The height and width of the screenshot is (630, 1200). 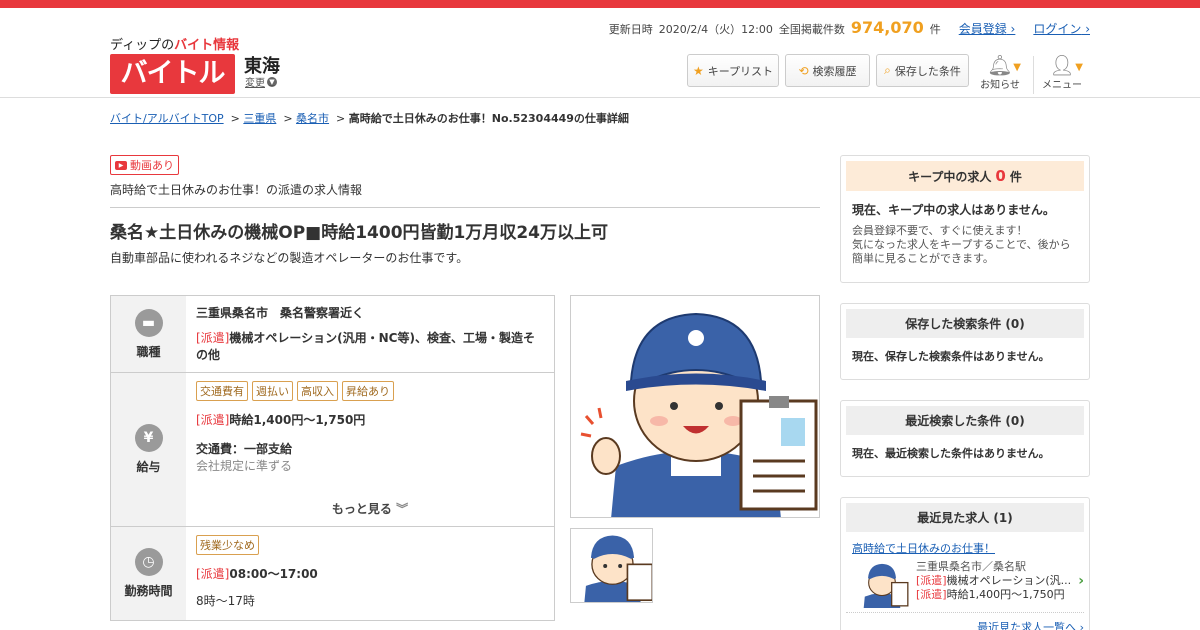 I want to click on search-history-button: ⟲ 検索履歴, so click(x=827, y=70).